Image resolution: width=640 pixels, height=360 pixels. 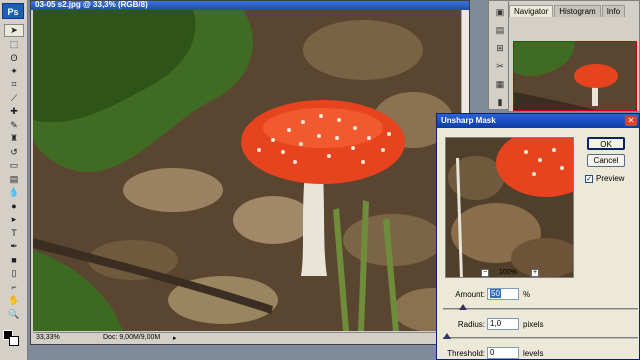 I want to click on actions-icon: ✂, so click(x=500, y=67).